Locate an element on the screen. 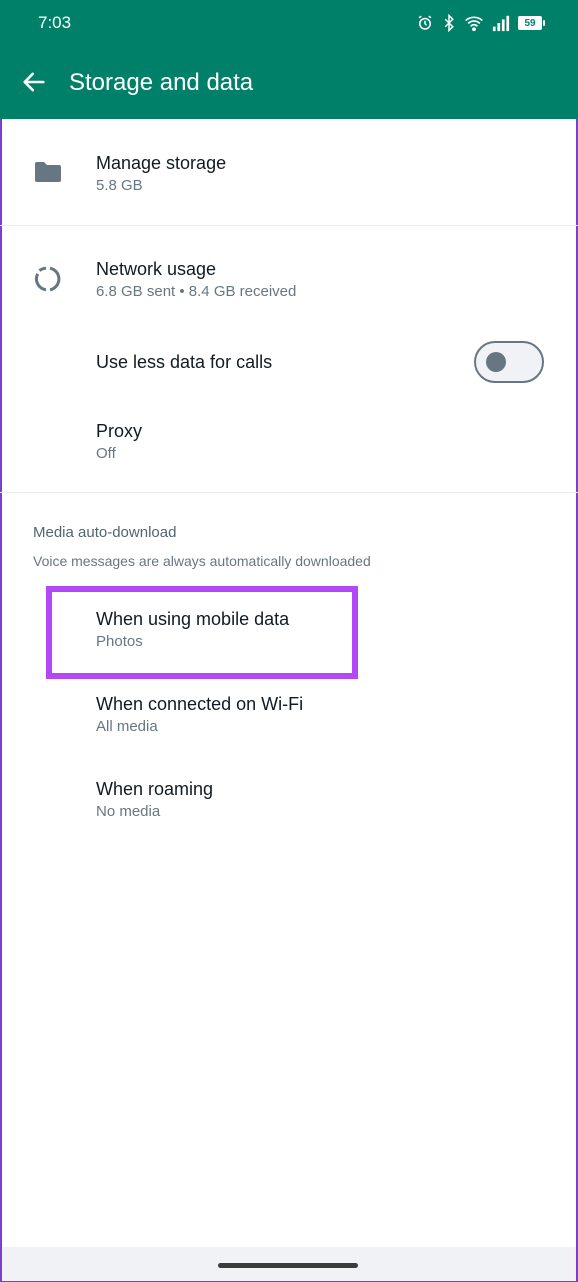 The image size is (578, 1282). mobile-data-label: When using mobile data is located at coordinates (193, 619).